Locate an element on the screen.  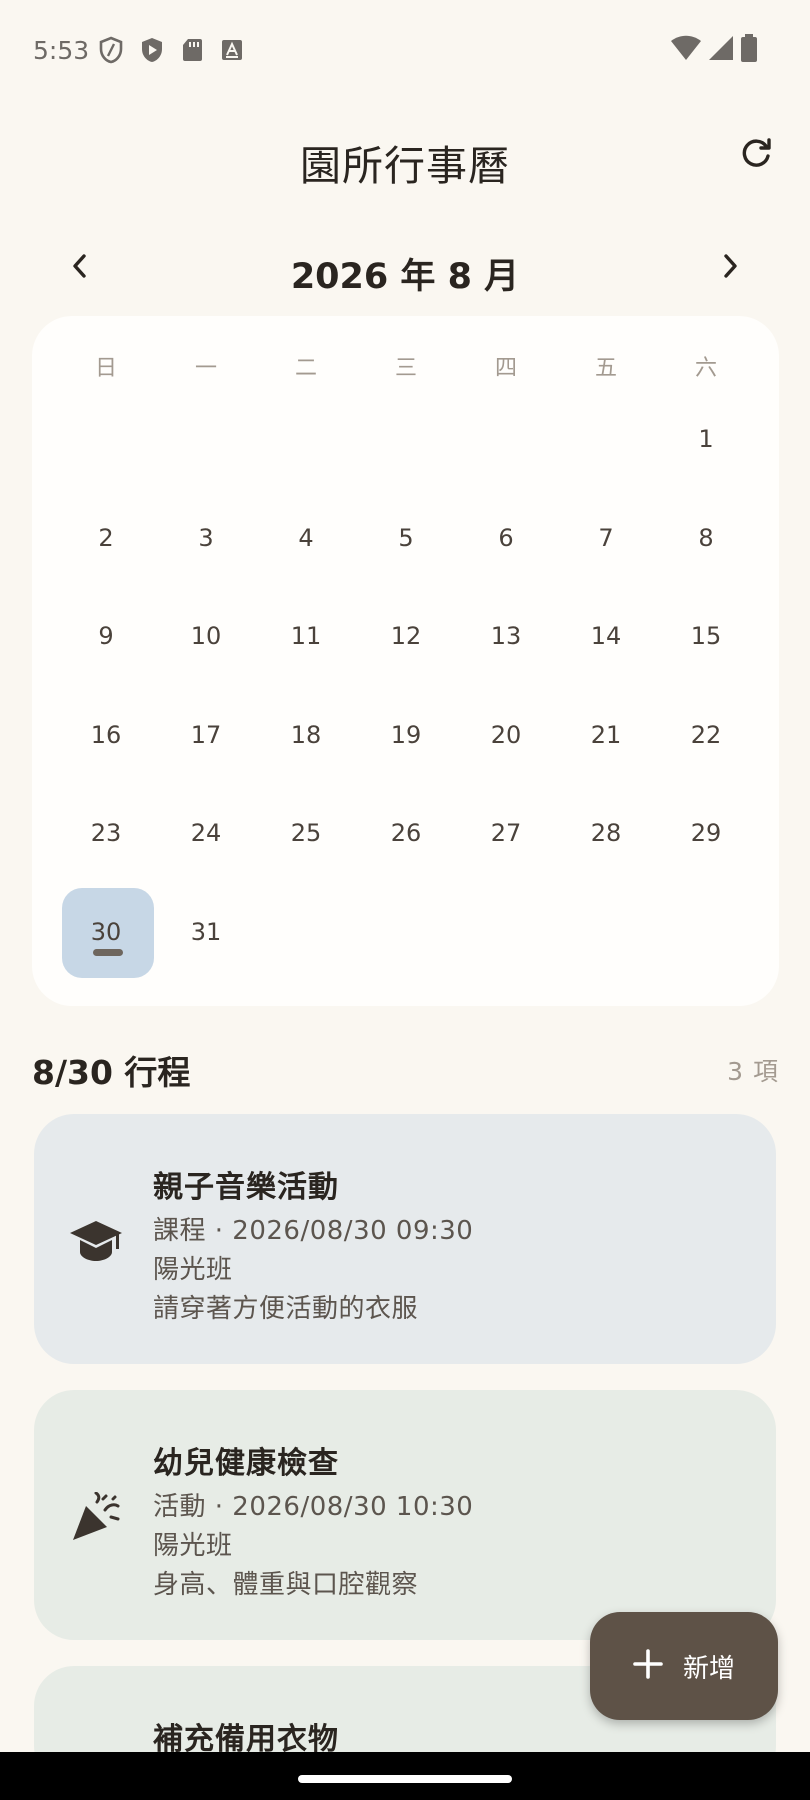
refresh-icon is located at coordinates (756, 156).